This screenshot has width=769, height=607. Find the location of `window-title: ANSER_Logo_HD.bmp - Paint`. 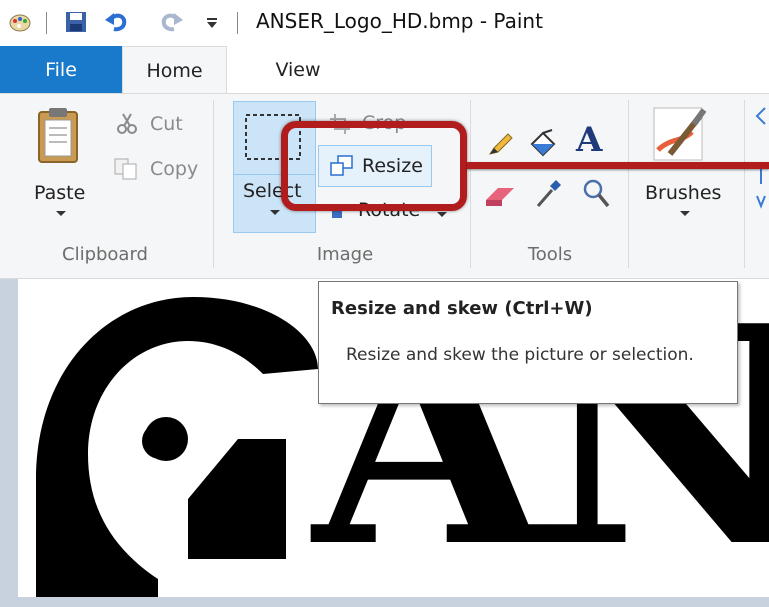

window-title: ANSER_Logo_HD.bmp - Paint is located at coordinates (399, 21).